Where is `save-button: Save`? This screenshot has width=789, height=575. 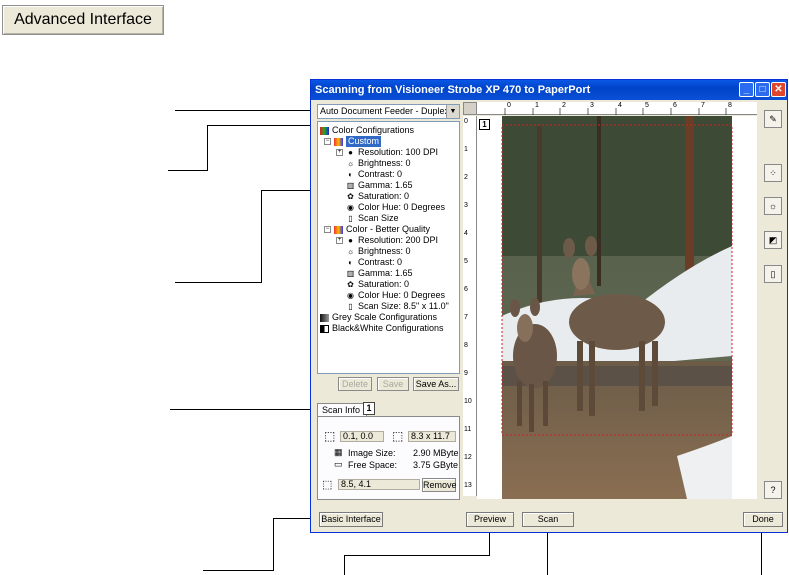
save-button: Save is located at coordinates (393, 384).